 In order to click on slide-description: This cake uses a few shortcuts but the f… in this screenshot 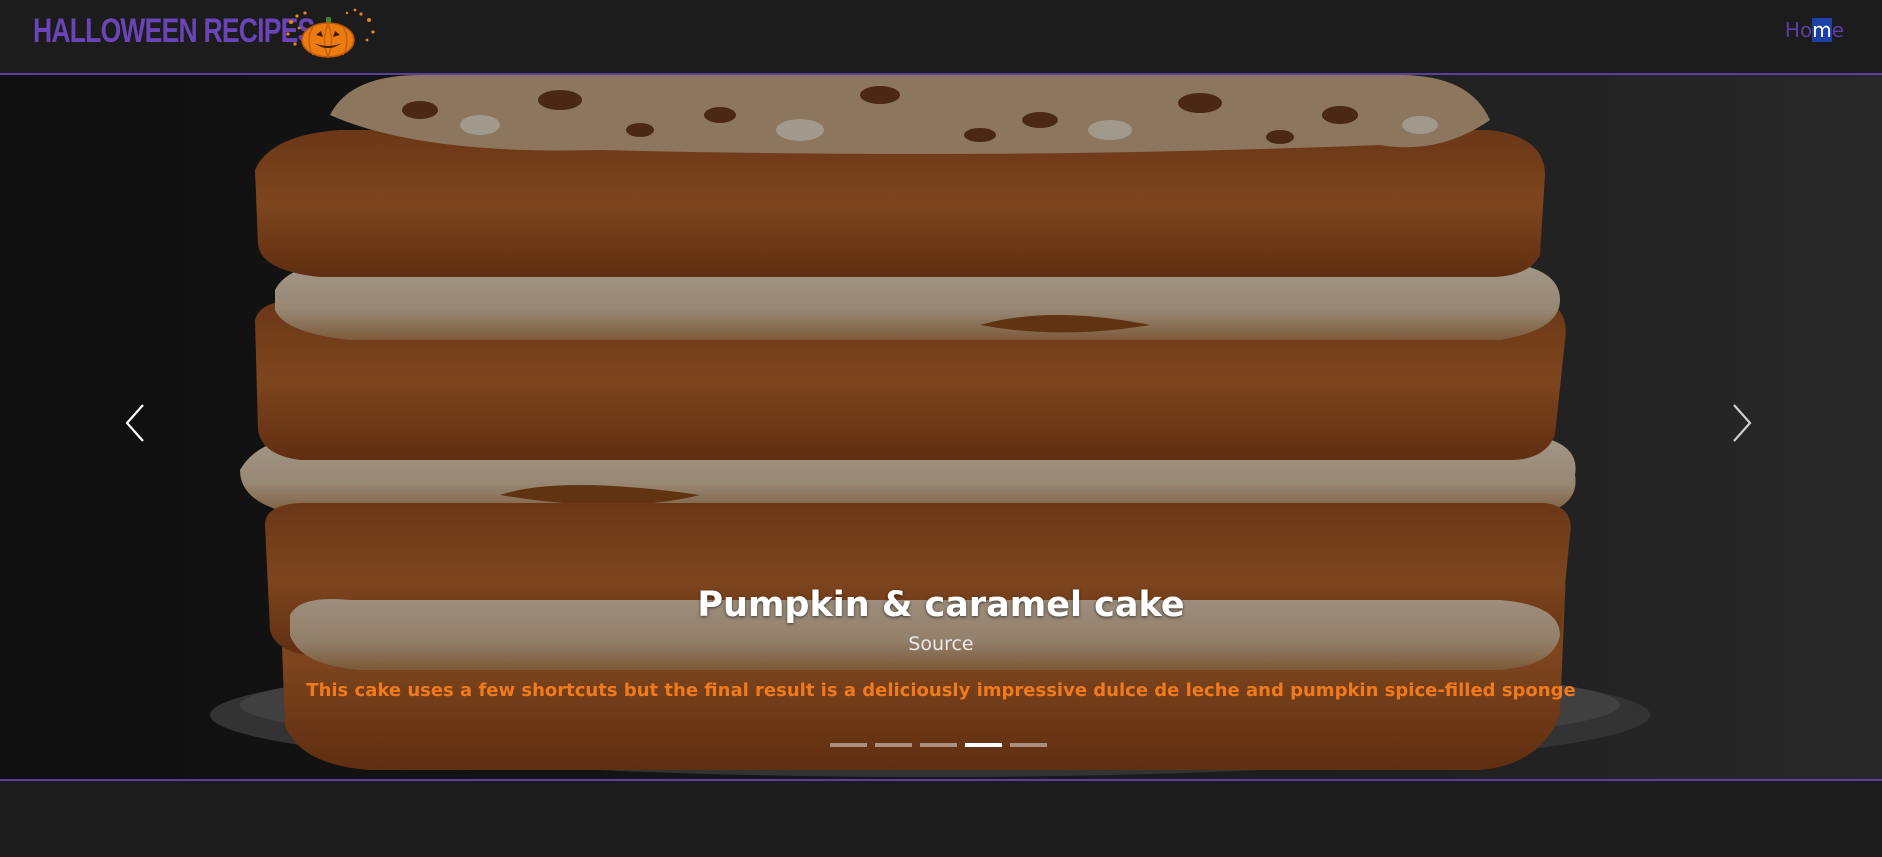, I will do `click(941, 690)`.